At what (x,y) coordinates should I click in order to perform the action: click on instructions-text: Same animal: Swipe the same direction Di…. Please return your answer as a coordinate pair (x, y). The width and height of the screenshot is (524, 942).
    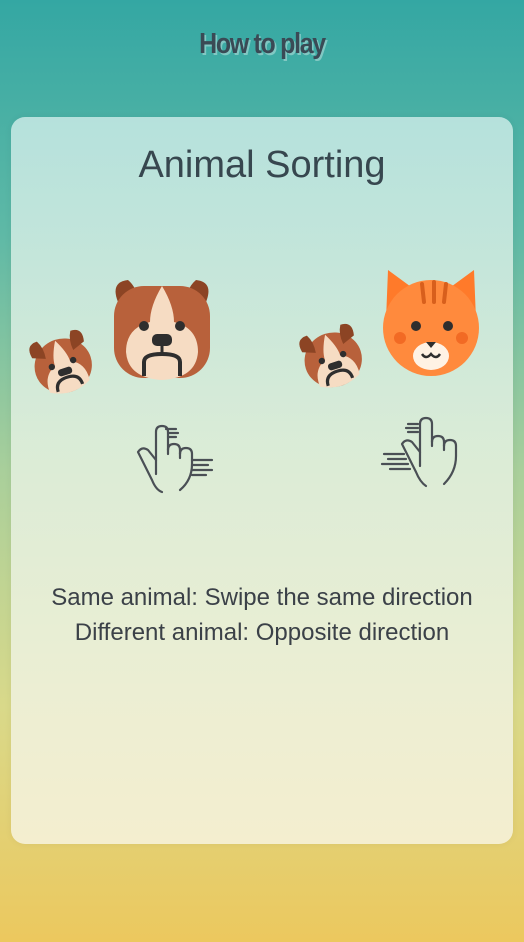
    Looking at the image, I should click on (262, 615).